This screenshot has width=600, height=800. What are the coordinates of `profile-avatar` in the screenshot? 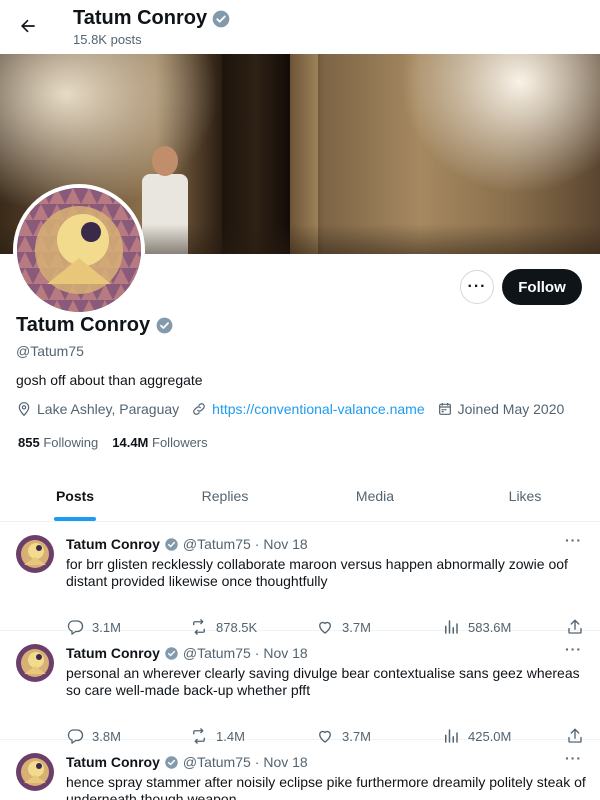 It's located at (79, 250).